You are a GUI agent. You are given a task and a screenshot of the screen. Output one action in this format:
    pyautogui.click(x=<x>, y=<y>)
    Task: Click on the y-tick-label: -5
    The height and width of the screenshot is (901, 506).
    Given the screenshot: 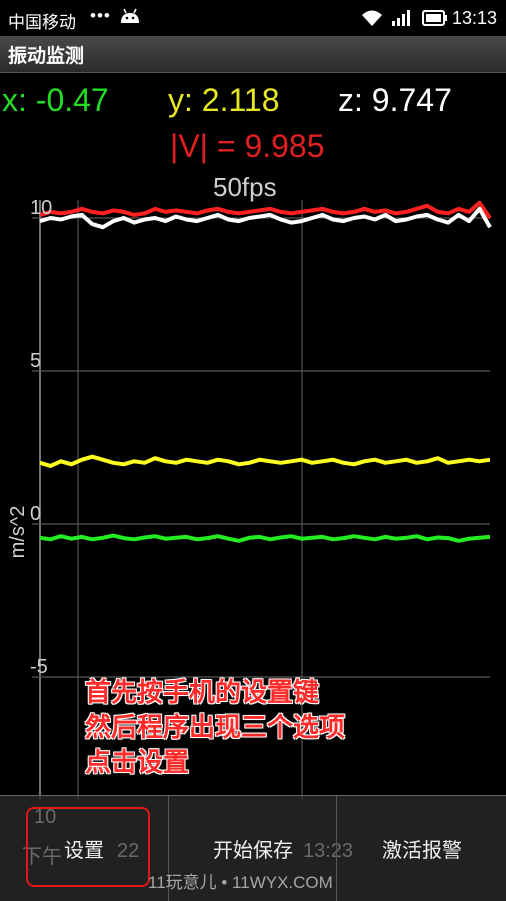 What is the action you would take?
    pyautogui.click(x=39, y=667)
    